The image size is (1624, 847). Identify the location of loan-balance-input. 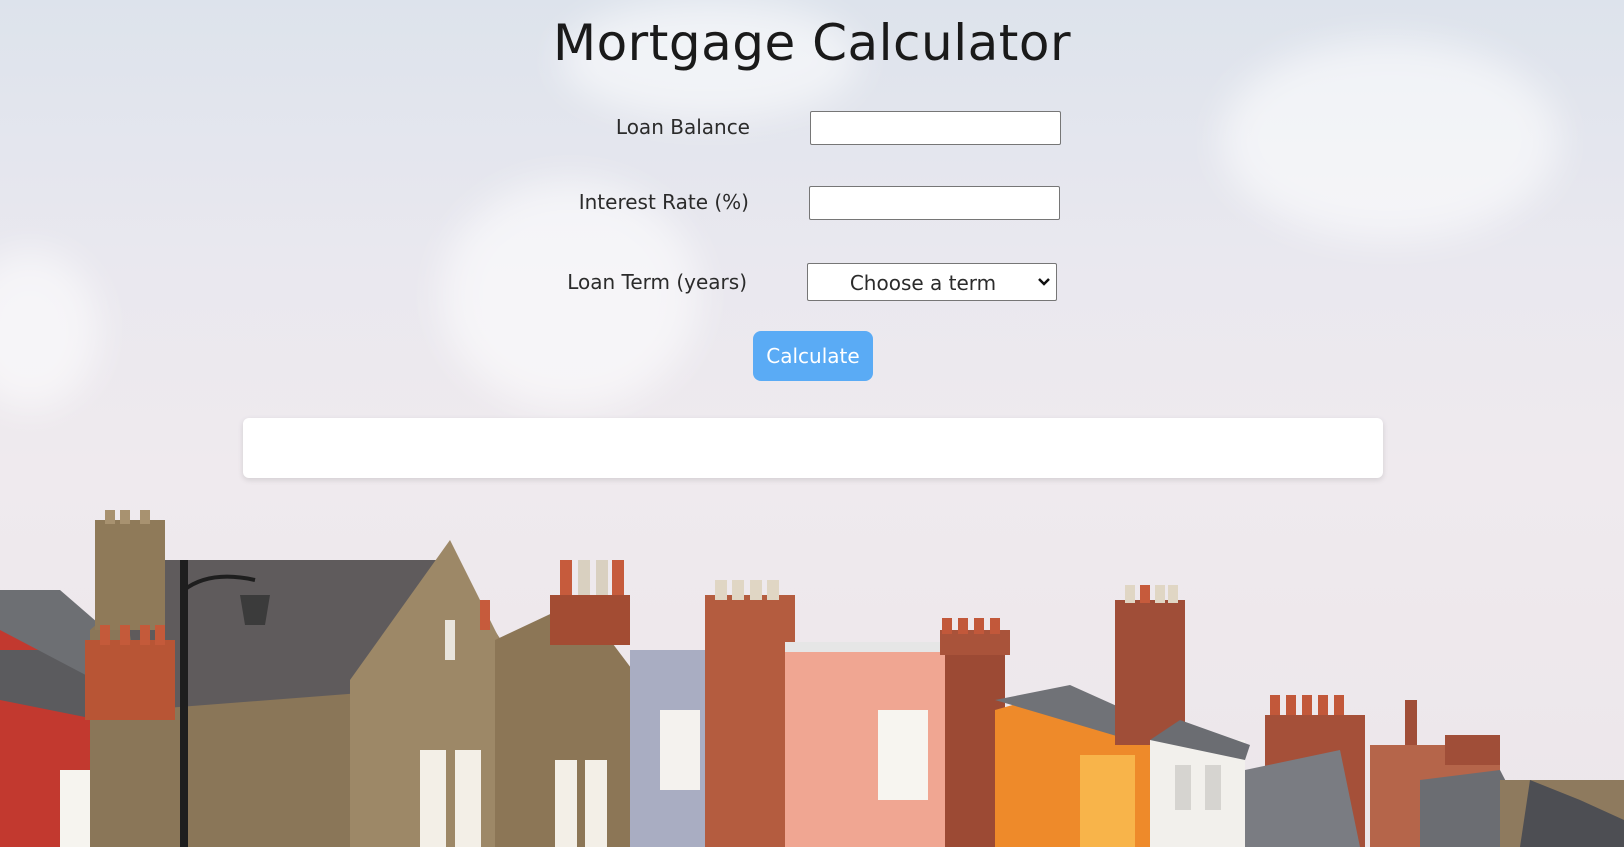
(935, 128).